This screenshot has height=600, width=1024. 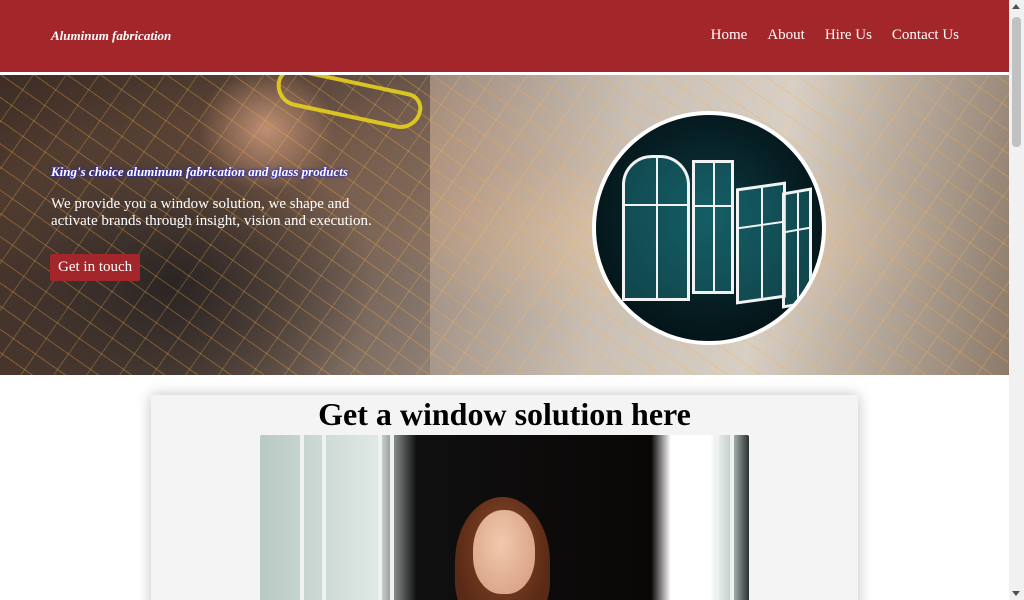 What do you see at coordinates (1016, 6) in the screenshot?
I see `scroll-up-arrow-icon` at bounding box center [1016, 6].